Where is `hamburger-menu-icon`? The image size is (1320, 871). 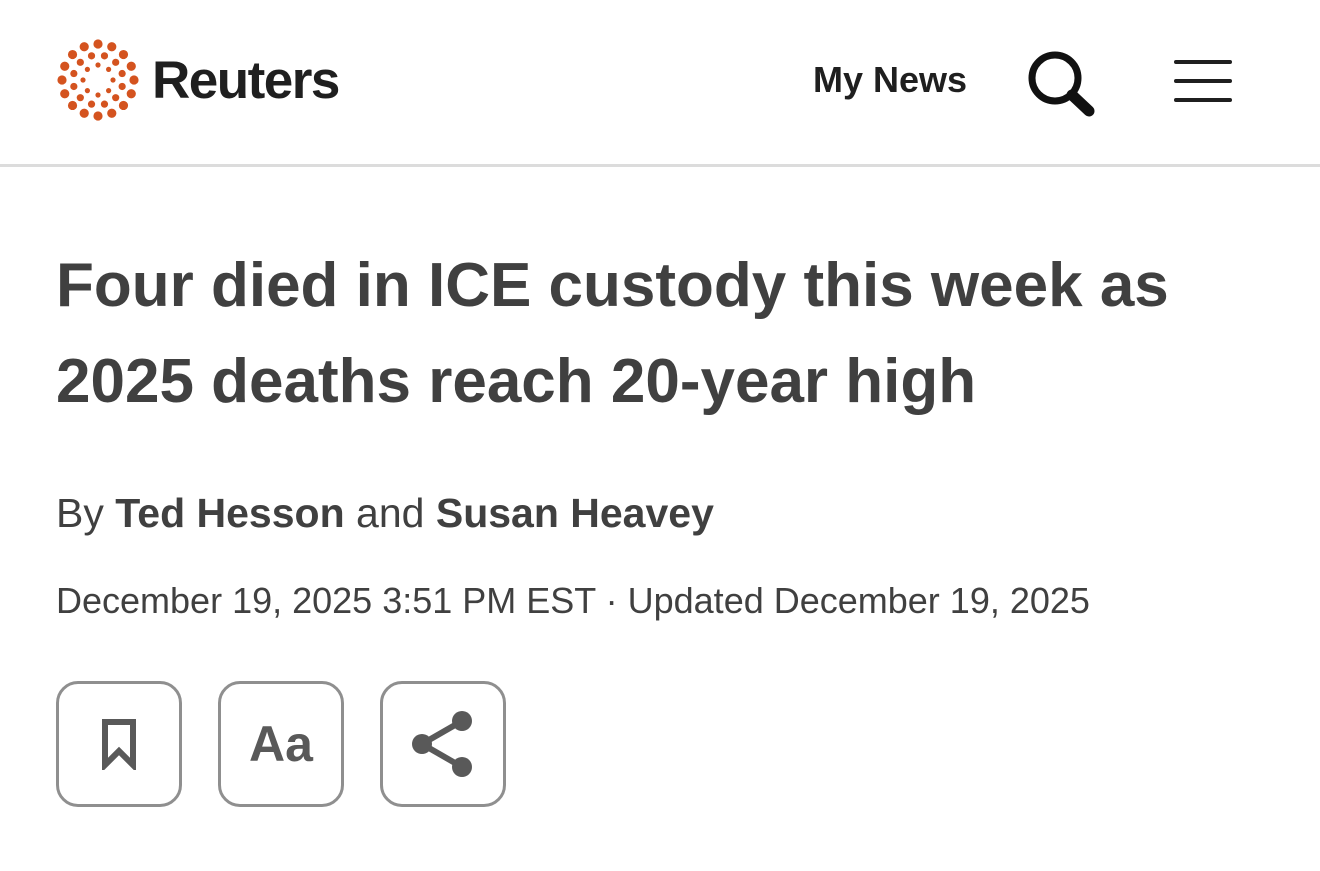
hamburger-menu-icon is located at coordinates (1203, 81).